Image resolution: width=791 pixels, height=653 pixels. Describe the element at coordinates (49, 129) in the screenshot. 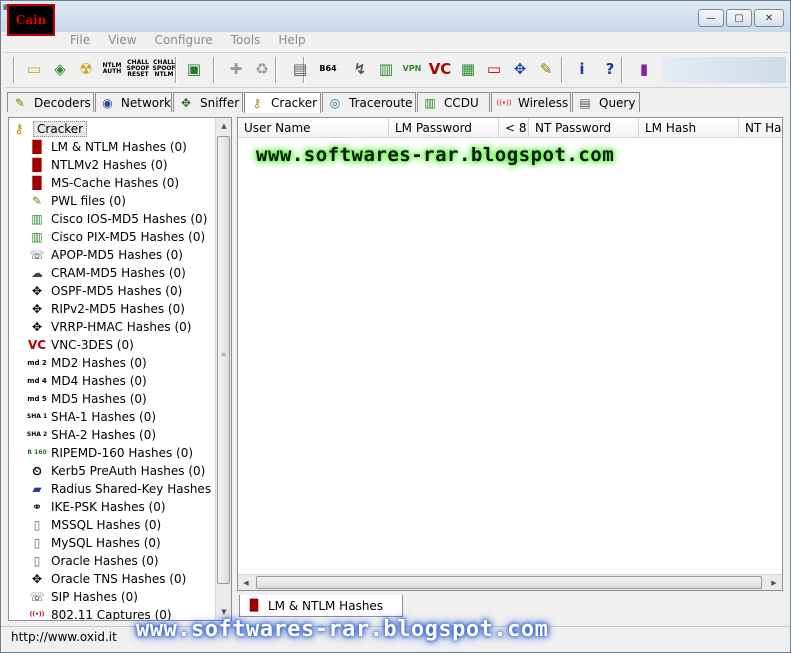

I see `tree-root: ⚷ Cracker` at that location.